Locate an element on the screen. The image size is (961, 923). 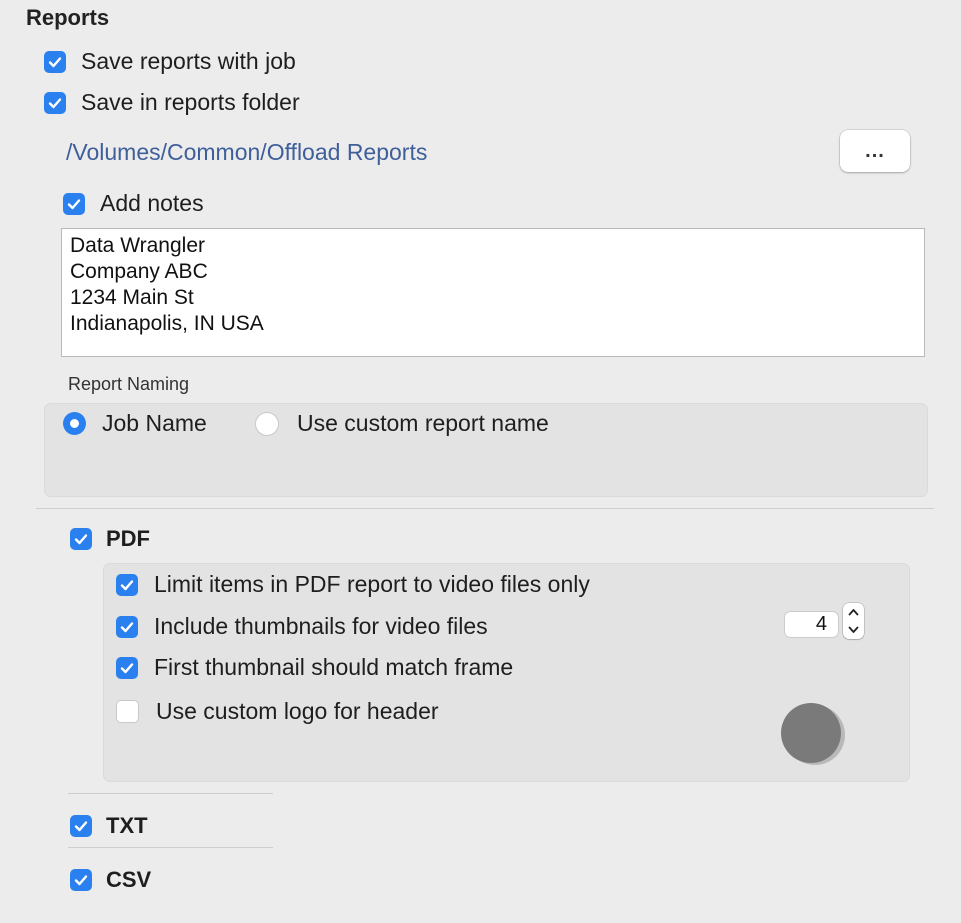
save-in-folder-option: Save in reports folder is located at coordinates (172, 102).